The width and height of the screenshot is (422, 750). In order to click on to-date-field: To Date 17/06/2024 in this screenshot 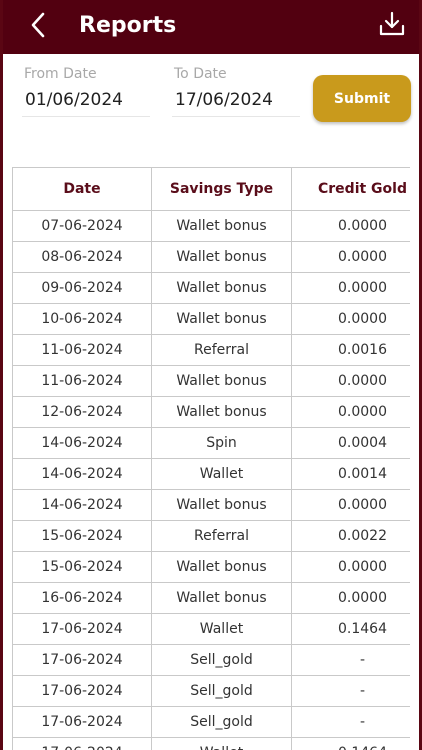, I will do `click(236, 89)`.